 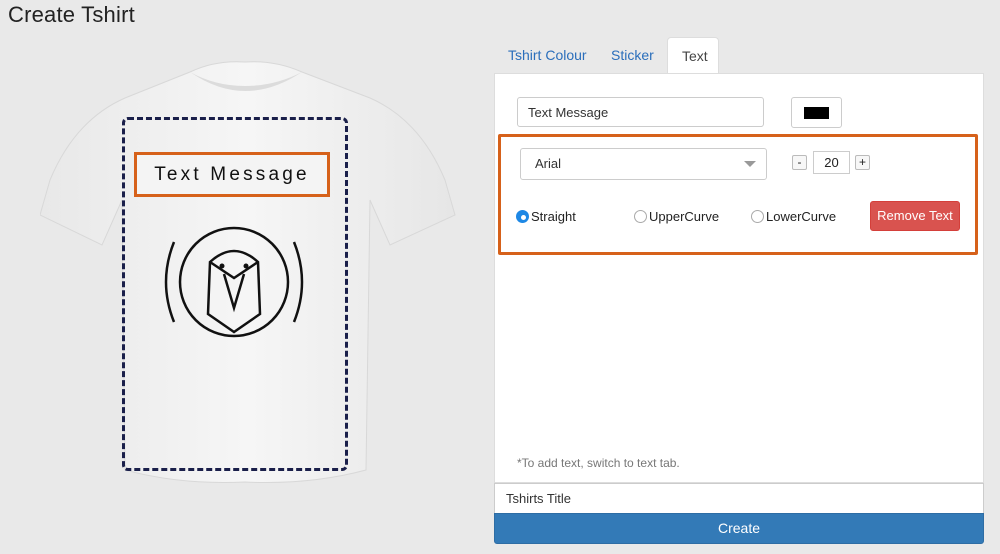 What do you see at coordinates (235, 282) in the screenshot?
I see `bird-logo-icon` at bounding box center [235, 282].